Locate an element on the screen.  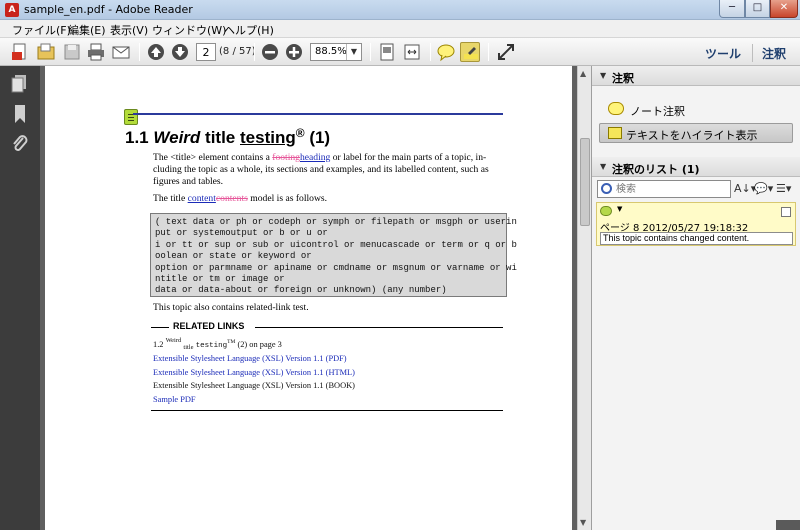
fit-page-button is located at coordinates (387, 52).